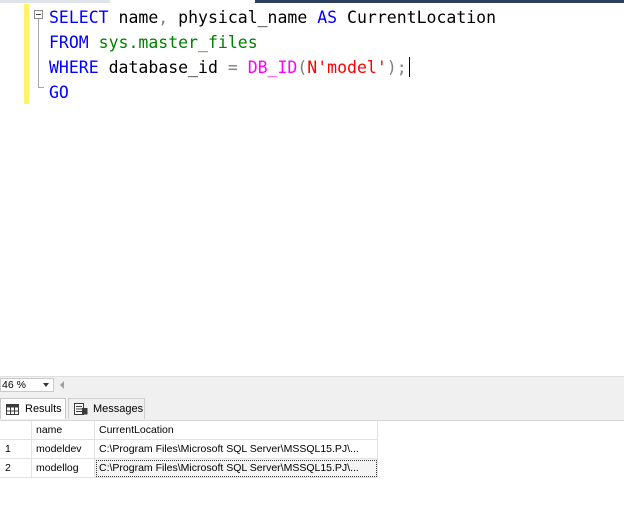 The width and height of the screenshot is (624, 510). What do you see at coordinates (41, 87) in the screenshot?
I see `outline-line-end` at bounding box center [41, 87].